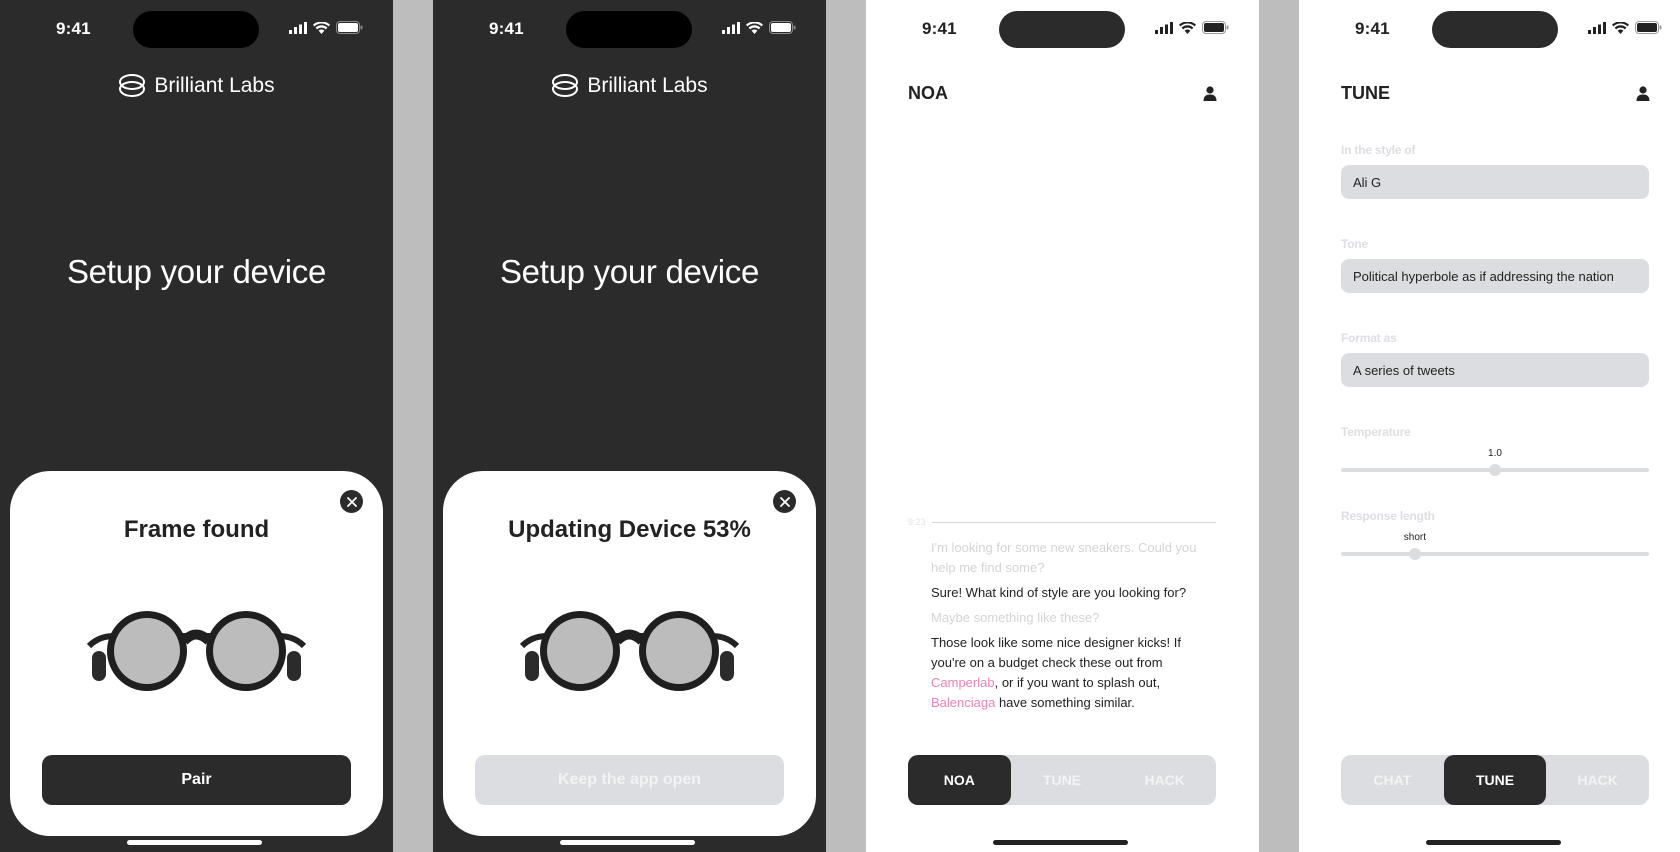  Describe the element at coordinates (1378, 150) in the screenshot. I see `style-label: In the style of` at that location.